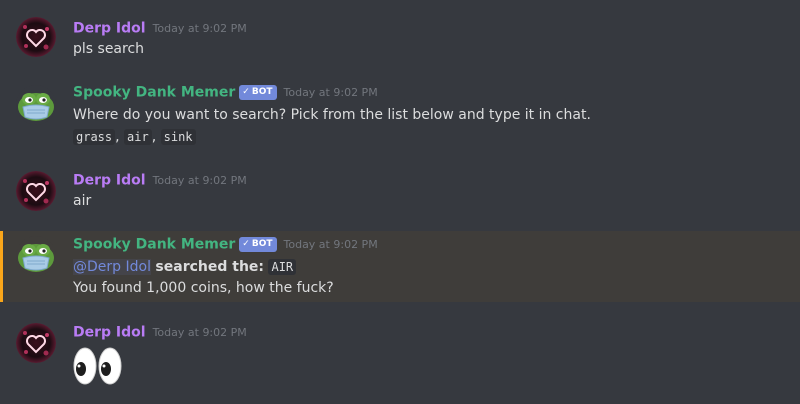 Image resolution: width=800 pixels, height=404 pixels. I want to click on option-code: grass, so click(94, 137).